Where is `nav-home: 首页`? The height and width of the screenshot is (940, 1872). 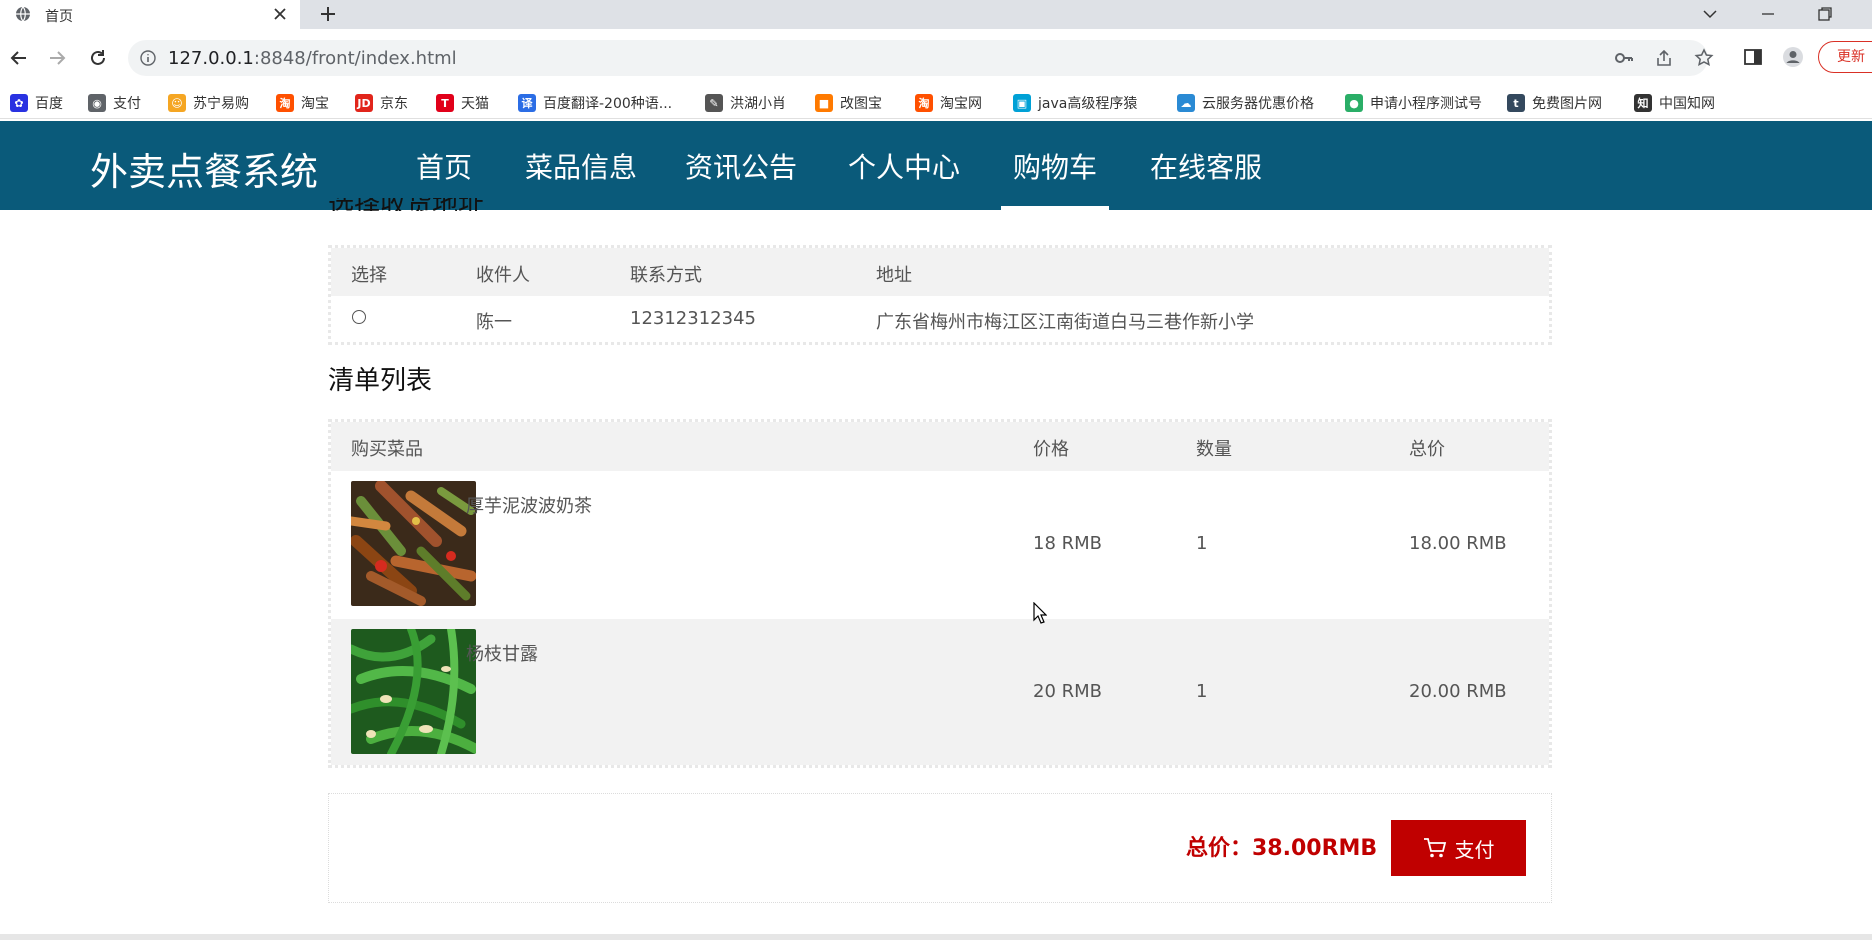
nav-home: 首页 is located at coordinates (444, 166).